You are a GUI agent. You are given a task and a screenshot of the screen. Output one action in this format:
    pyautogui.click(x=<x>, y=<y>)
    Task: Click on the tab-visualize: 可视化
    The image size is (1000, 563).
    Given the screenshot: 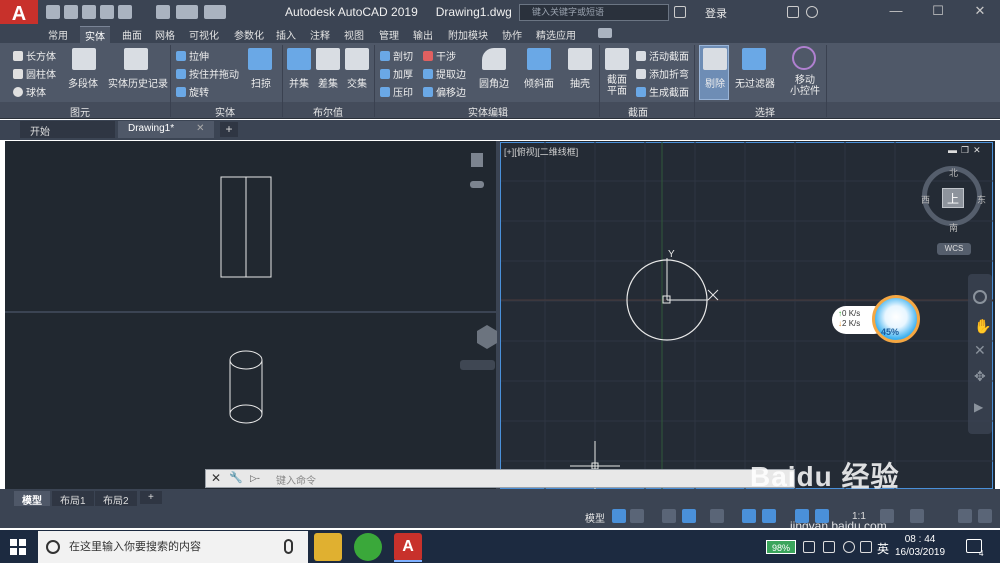 What is the action you would take?
    pyautogui.click(x=204, y=34)
    